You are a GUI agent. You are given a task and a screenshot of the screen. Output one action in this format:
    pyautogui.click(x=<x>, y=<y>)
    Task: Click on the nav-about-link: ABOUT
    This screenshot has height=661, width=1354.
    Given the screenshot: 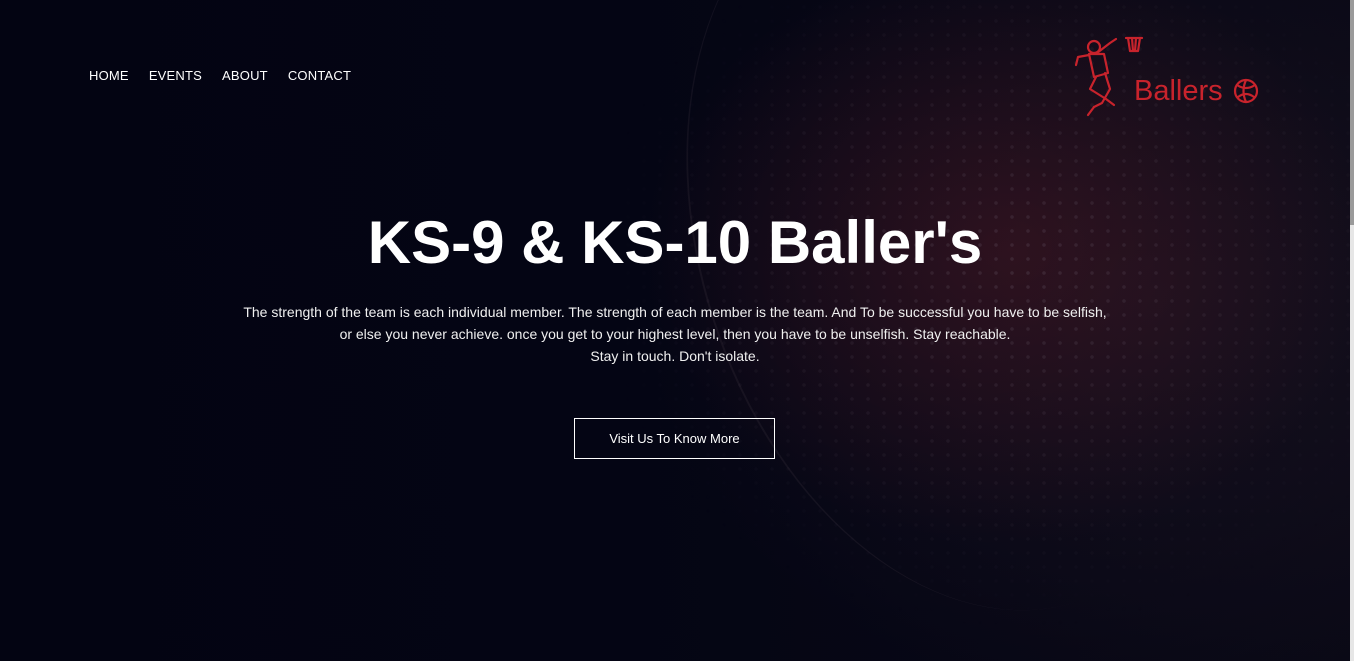 What is the action you would take?
    pyautogui.click(x=245, y=76)
    